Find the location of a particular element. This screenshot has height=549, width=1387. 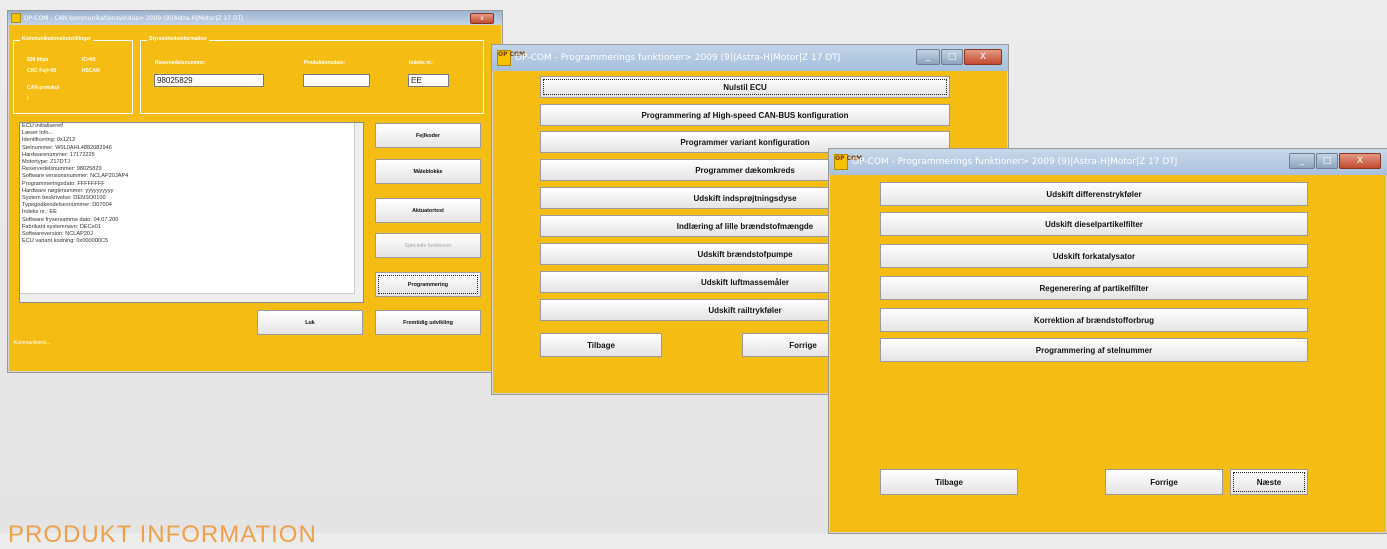

log-line: ECU variant kodning: 0x000000C5 is located at coordinates (65, 241).